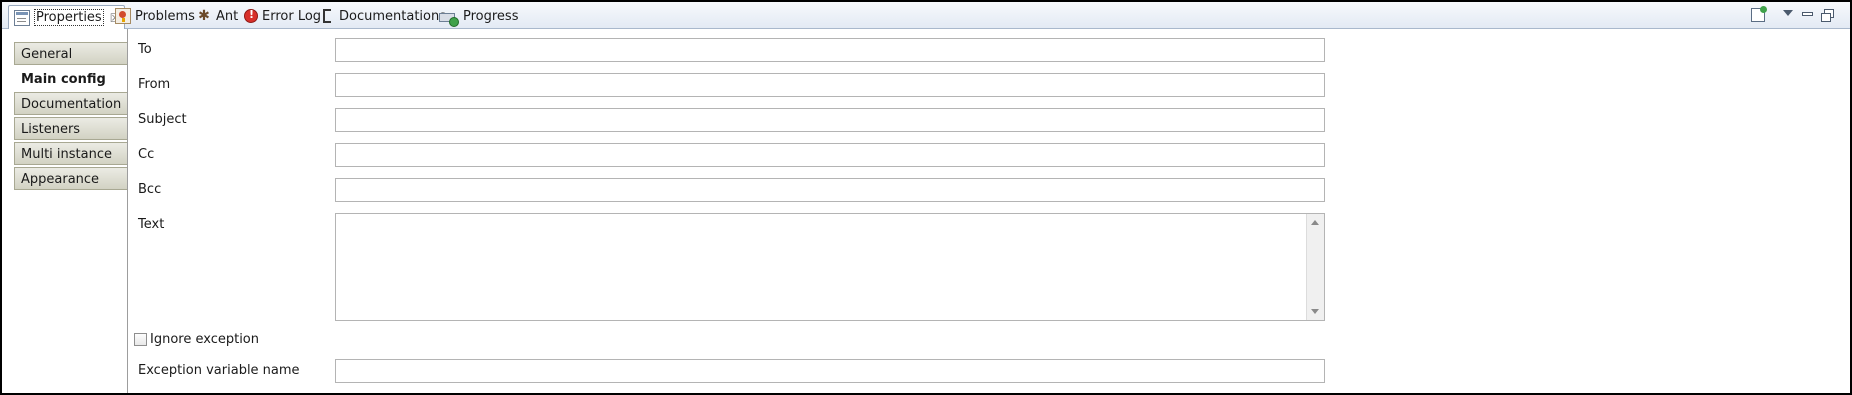 This screenshot has height=395, width=1852. I want to click on bcc-field, so click(830, 190).